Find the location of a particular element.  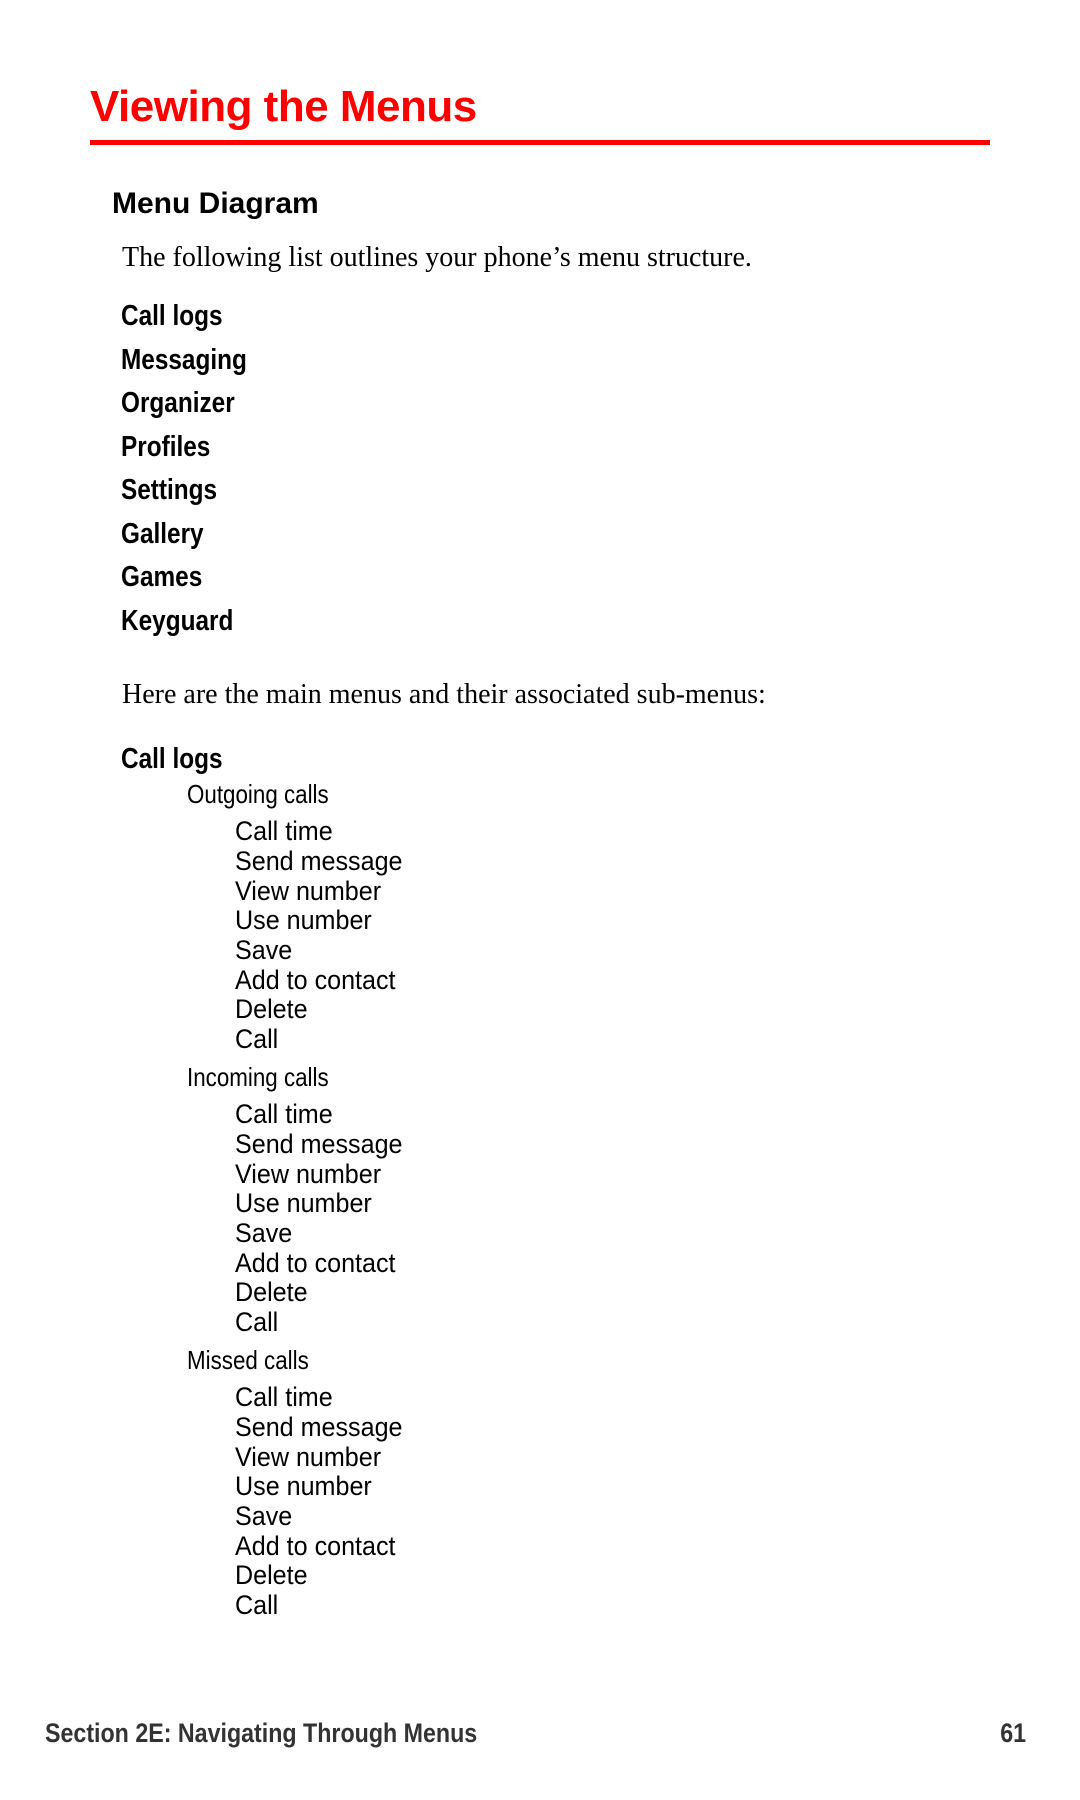

page-title: Viewing the Menus is located at coordinates (283, 106).